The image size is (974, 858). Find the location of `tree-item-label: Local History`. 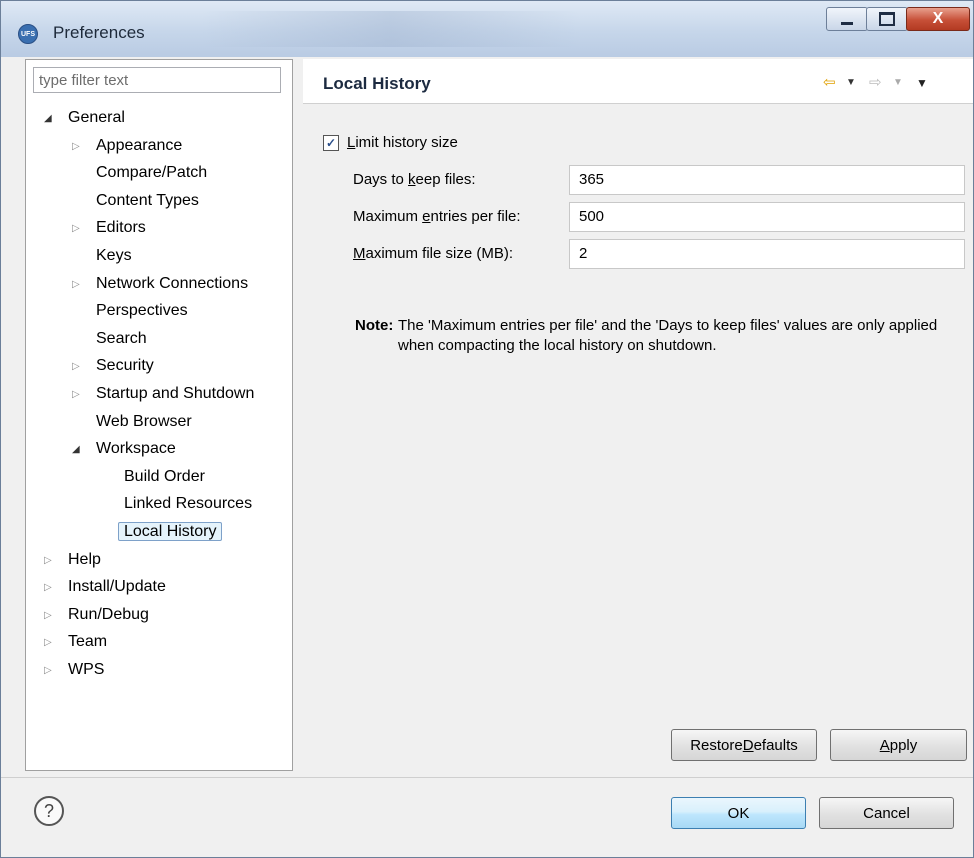

tree-item-label: Local History is located at coordinates (170, 531).